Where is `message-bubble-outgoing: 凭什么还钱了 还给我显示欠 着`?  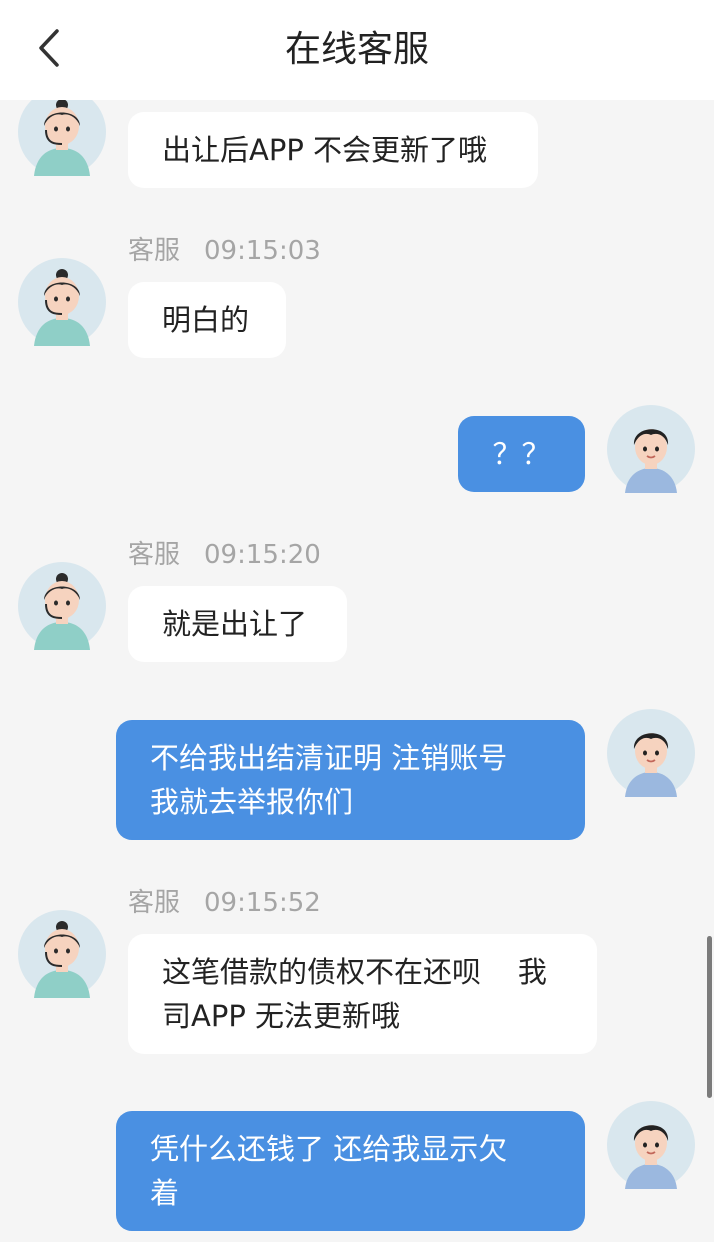
message-bubble-outgoing: 凭什么还钱了 还给我显示欠 着 is located at coordinates (350, 1171).